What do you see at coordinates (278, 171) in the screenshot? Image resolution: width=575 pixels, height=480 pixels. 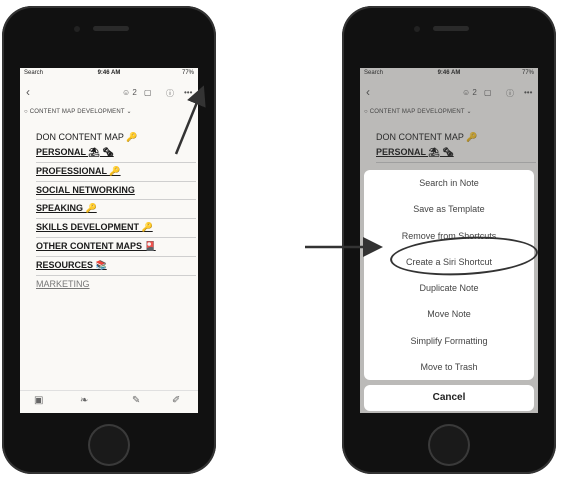 I see `annotation-arrows` at bounding box center [278, 171].